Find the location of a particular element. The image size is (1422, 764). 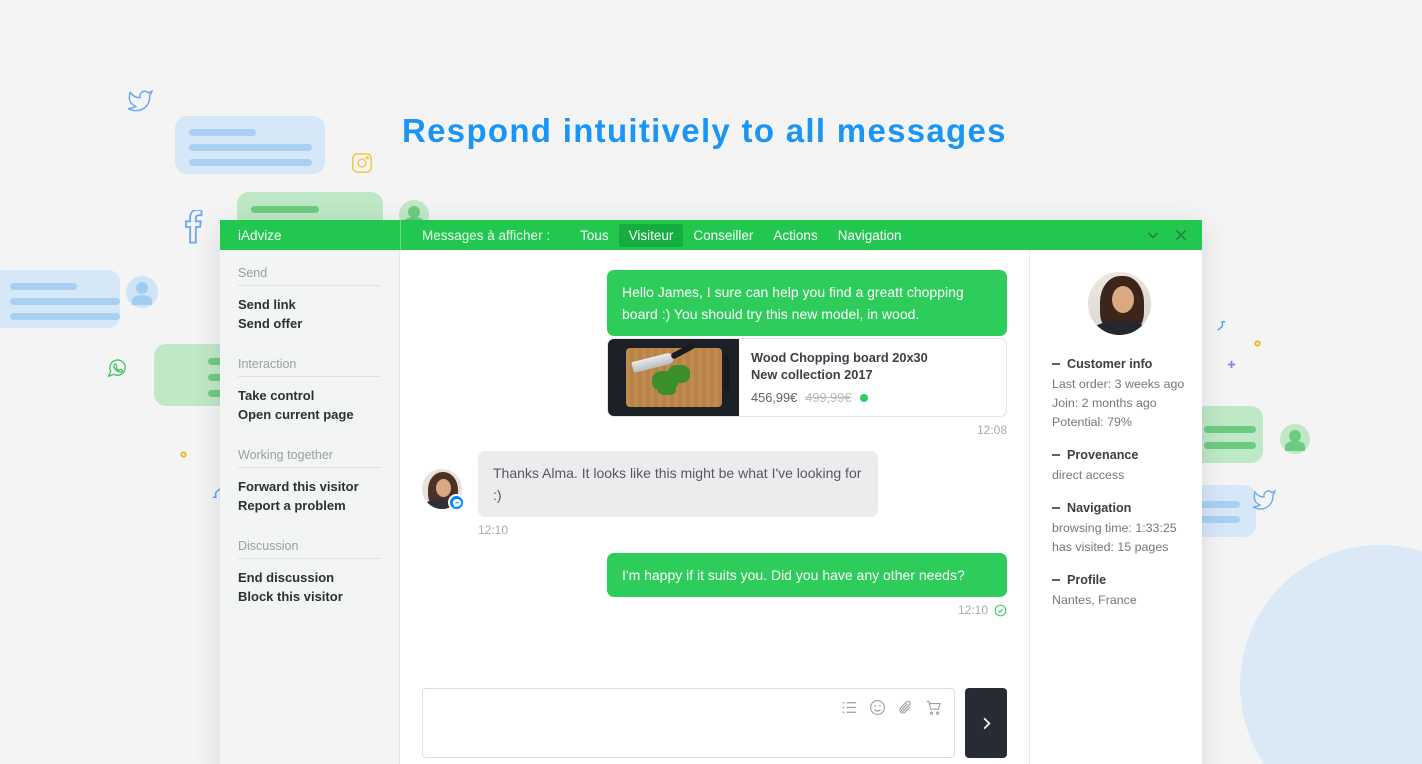

tab-actions: Actions is located at coordinates (795, 235).